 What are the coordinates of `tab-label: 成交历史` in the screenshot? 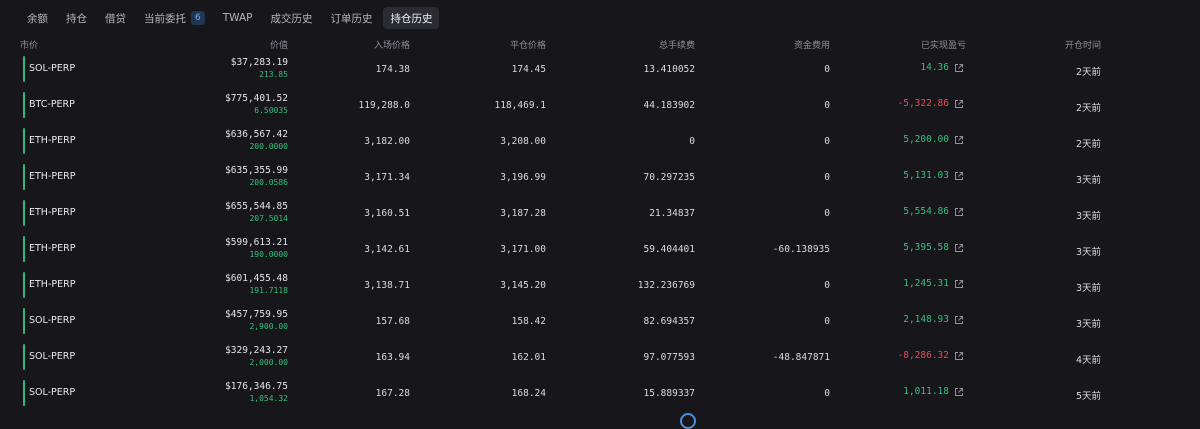 It's located at (291, 18).